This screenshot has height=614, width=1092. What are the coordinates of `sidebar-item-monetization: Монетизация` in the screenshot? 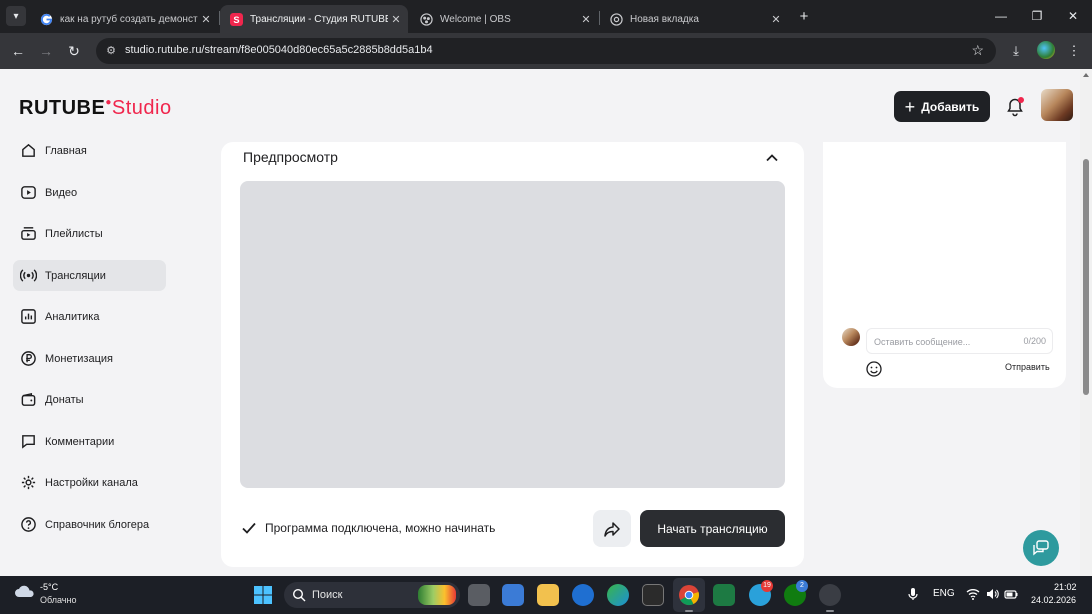 It's located at (89, 358).